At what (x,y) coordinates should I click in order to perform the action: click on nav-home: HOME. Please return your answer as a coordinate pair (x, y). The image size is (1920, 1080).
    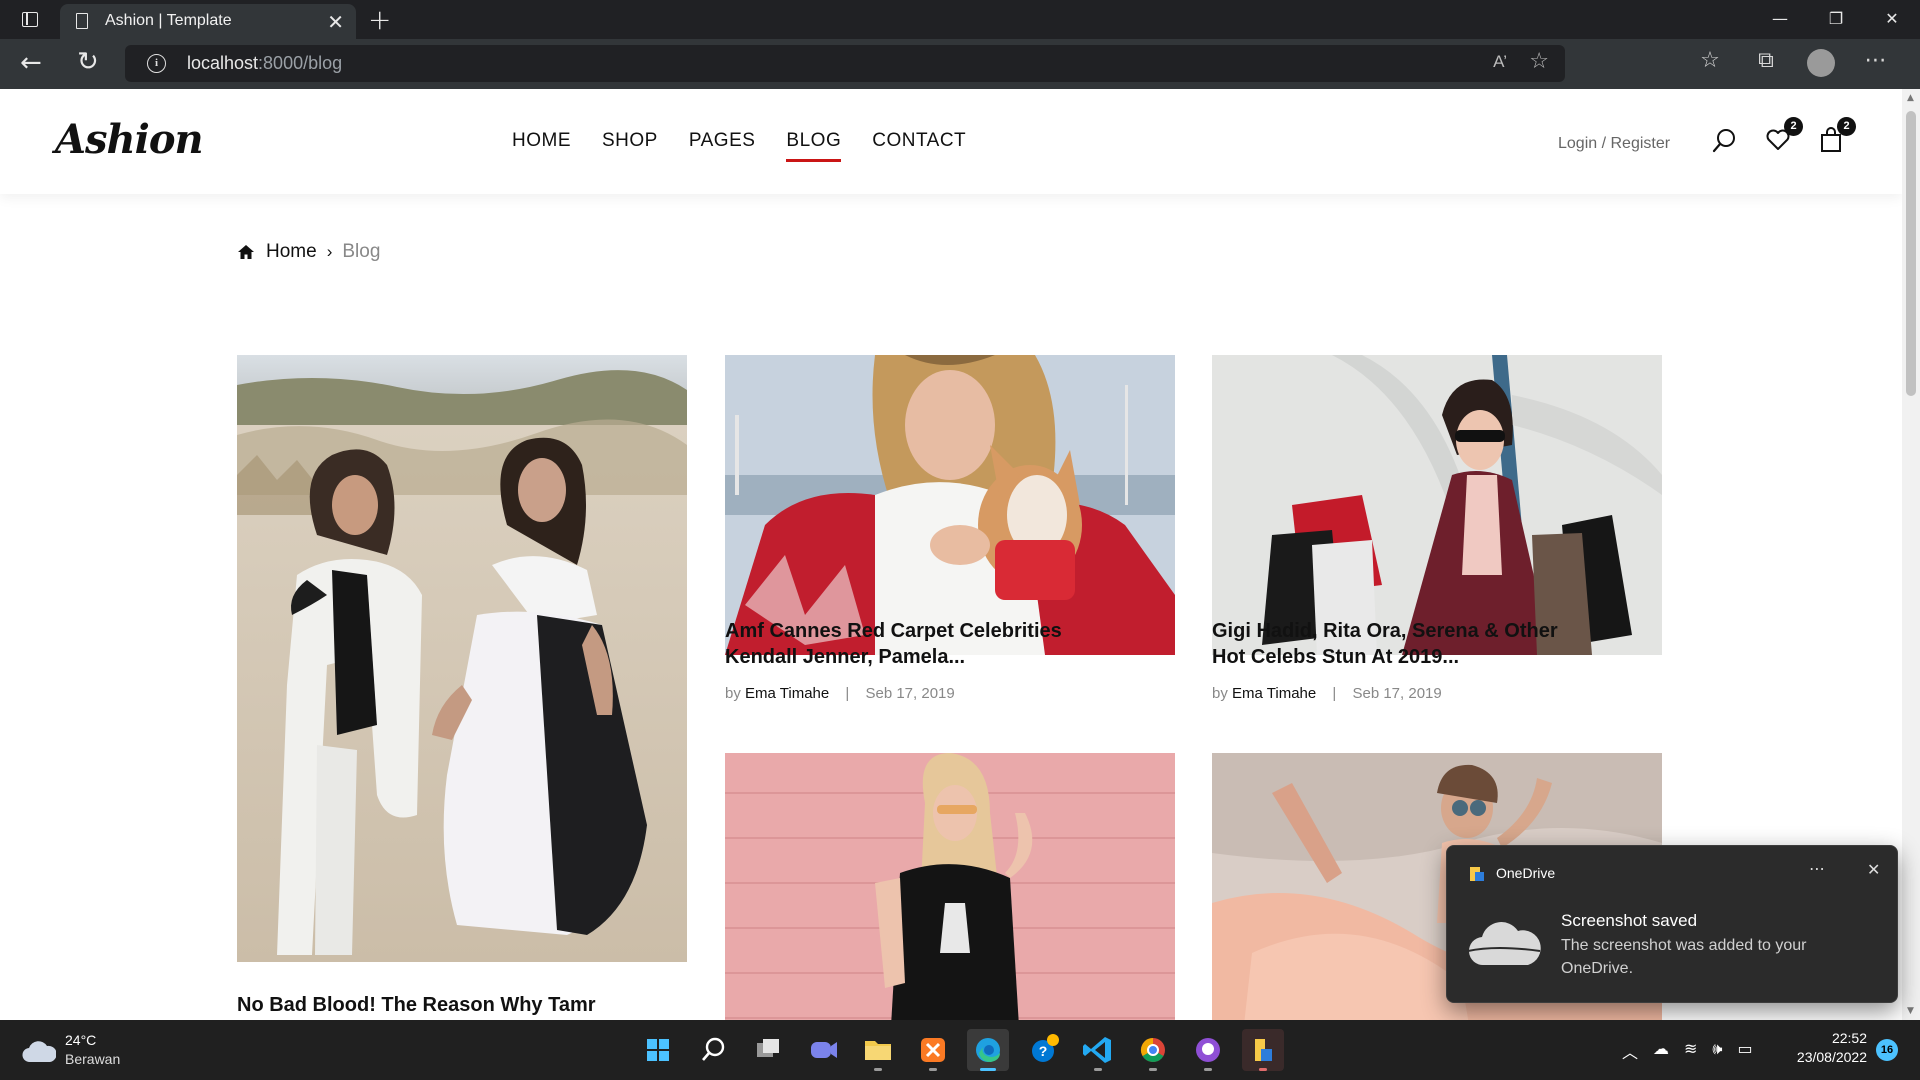
    Looking at the image, I should click on (541, 144).